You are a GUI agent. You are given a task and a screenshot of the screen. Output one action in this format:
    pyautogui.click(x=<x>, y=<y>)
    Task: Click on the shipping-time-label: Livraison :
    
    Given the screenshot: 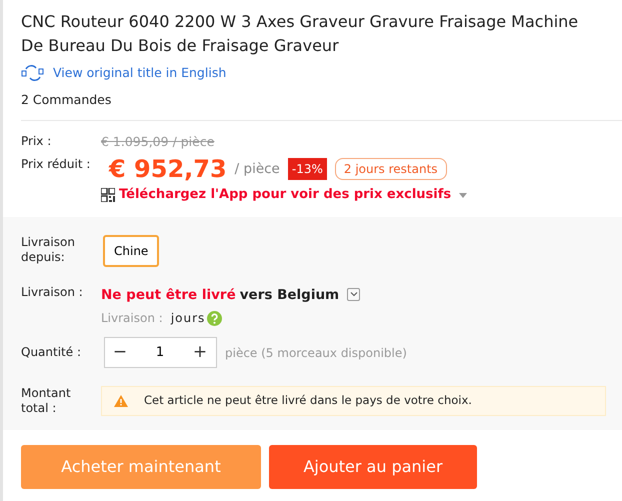 What is the action you would take?
    pyautogui.click(x=132, y=318)
    